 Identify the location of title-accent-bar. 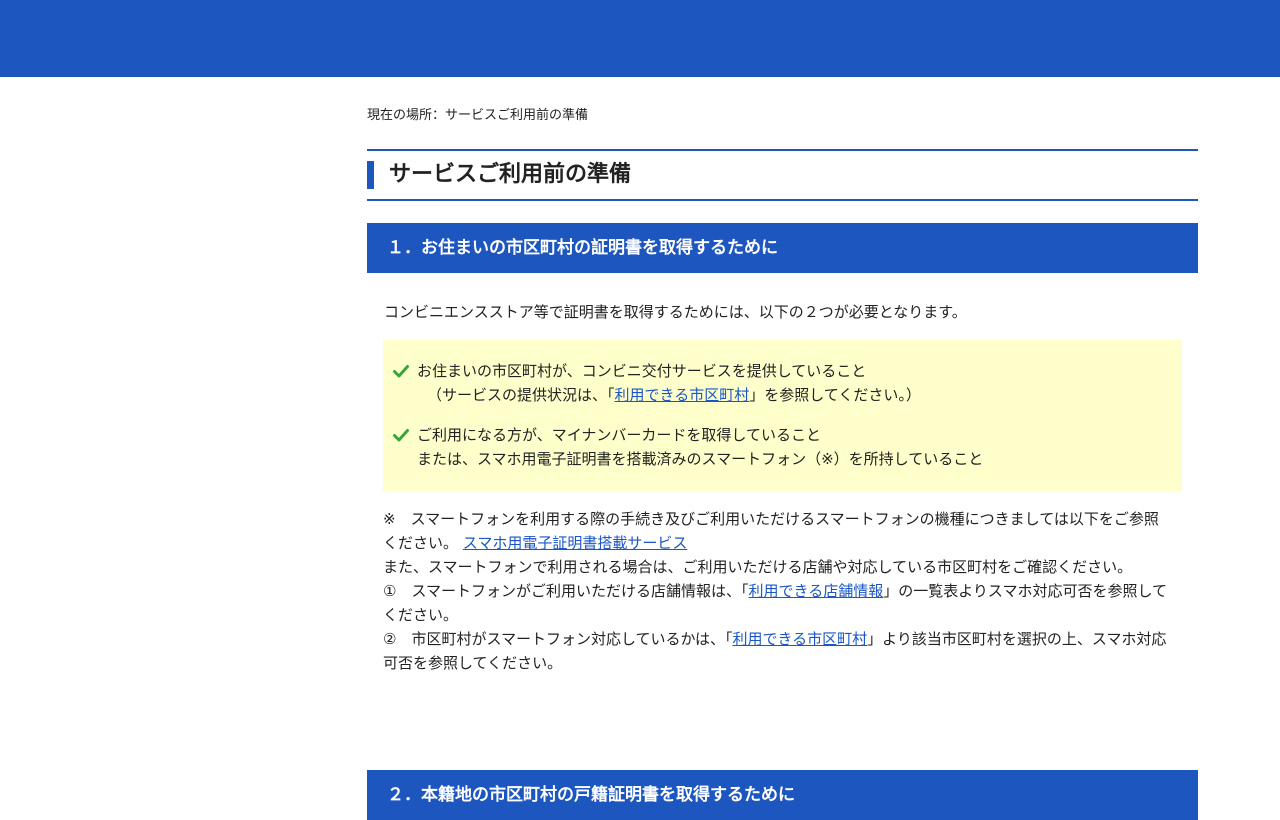
(370, 175).